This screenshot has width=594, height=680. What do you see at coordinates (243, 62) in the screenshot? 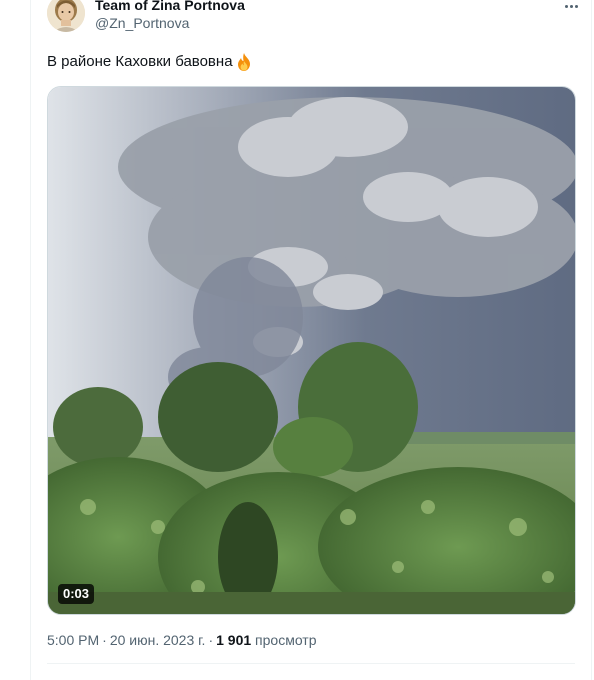
I see `fire-icon` at bounding box center [243, 62].